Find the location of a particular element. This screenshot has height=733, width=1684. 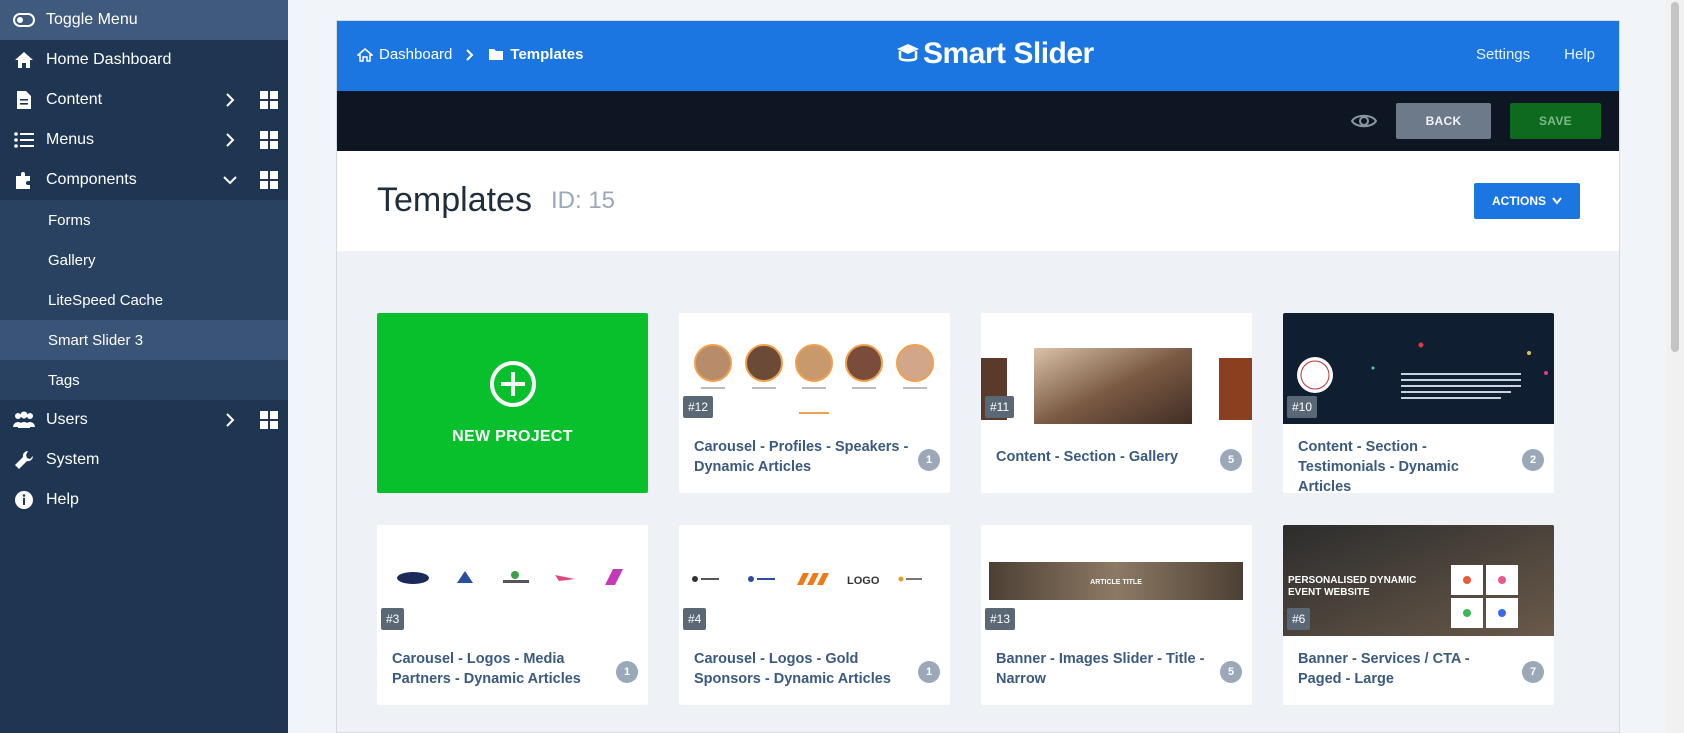

crumb-dashboard: Dashboard is located at coordinates (404, 54).